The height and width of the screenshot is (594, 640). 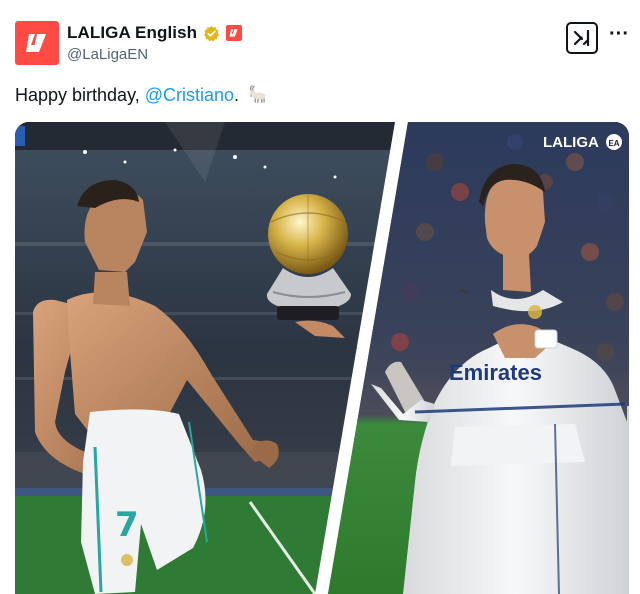 What do you see at coordinates (80, 95) in the screenshot?
I see `tweet-text-prefix: Happy birthday,` at bounding box center [80, 95].